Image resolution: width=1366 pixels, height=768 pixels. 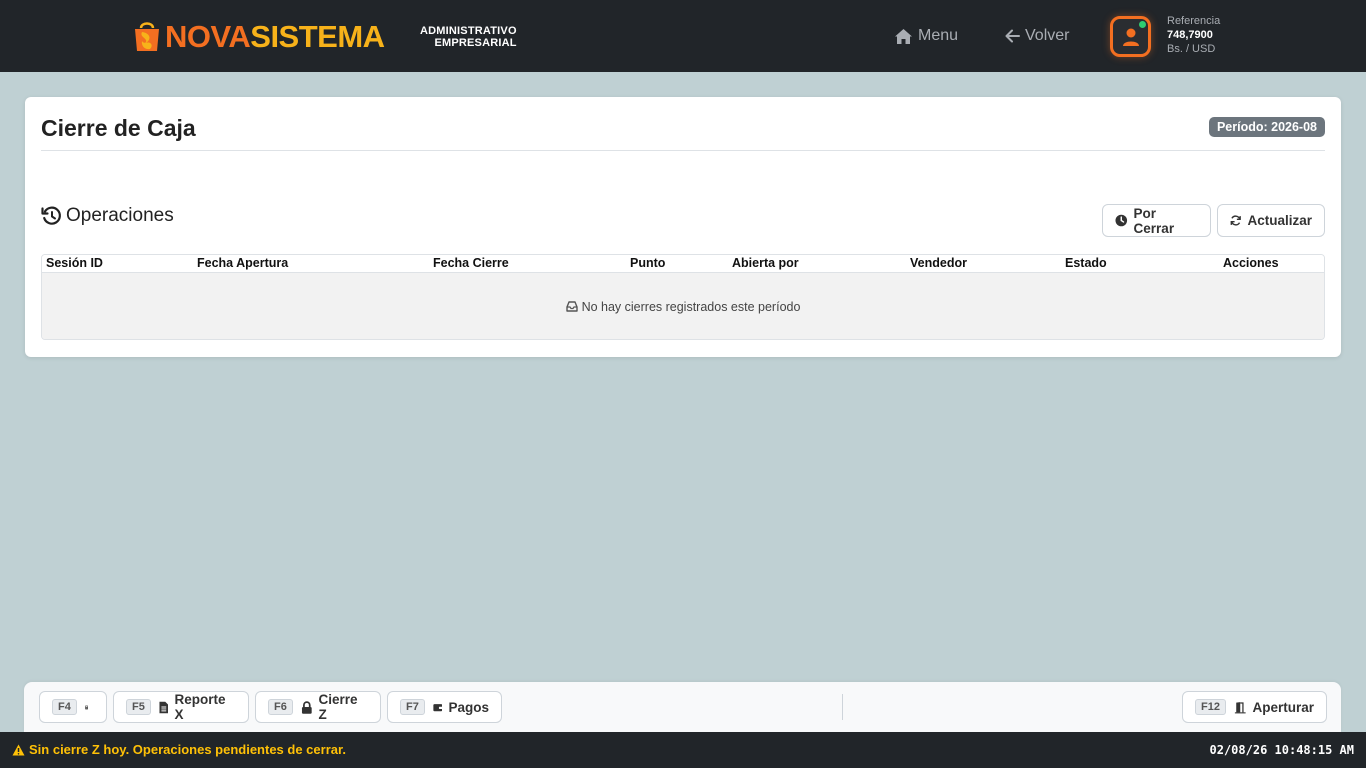 What do you see at coordinates (147, 36) in the screenshot?
I see `shopping-bag-logo-icon` at bounding box center [147, 36].